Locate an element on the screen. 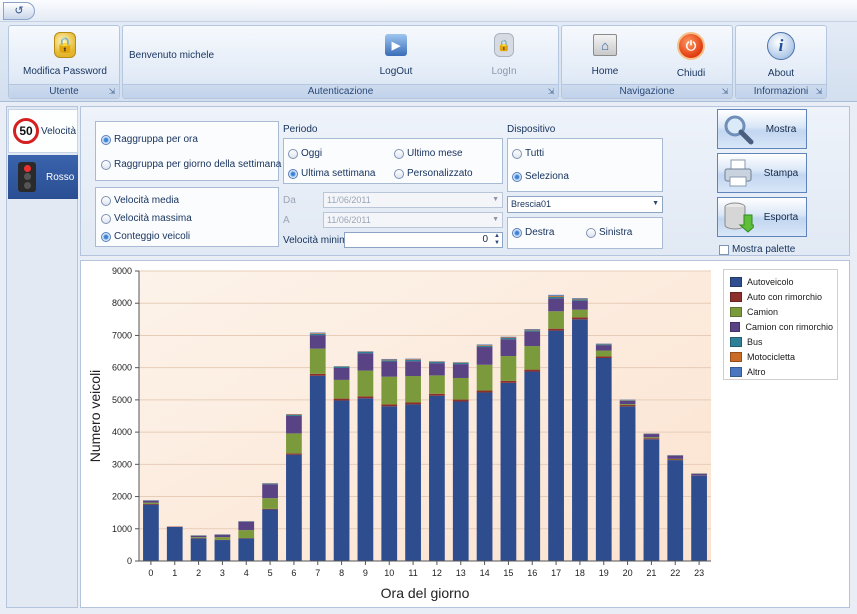  radio-raggruppa-per-giorno: Raggruppa per giorno della settimana is located at coordinates (191, 164).